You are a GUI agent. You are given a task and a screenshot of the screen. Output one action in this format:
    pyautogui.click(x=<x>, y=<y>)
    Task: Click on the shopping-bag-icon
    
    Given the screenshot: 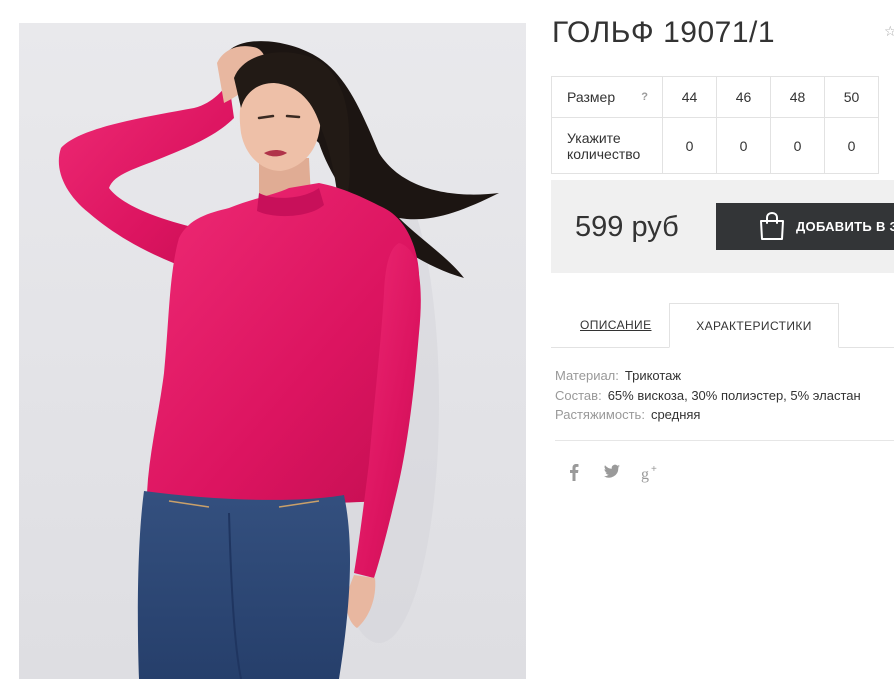 What is the action you would take?
    pyautogui.click(x=772, y=225)
    